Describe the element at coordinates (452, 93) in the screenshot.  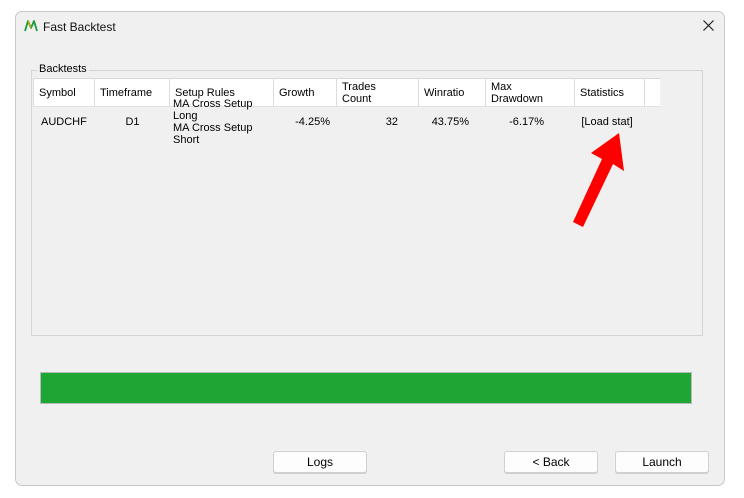
I see `column-header-winratio: Winratio` at that location.